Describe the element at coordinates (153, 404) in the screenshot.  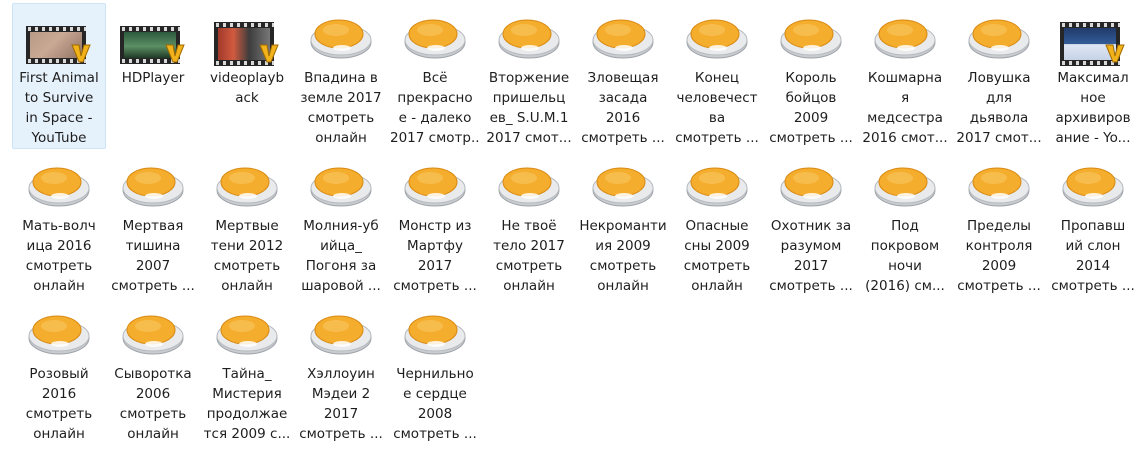
I see `file-name: Сыворотка 2006 смотреть онлайн` at that location.